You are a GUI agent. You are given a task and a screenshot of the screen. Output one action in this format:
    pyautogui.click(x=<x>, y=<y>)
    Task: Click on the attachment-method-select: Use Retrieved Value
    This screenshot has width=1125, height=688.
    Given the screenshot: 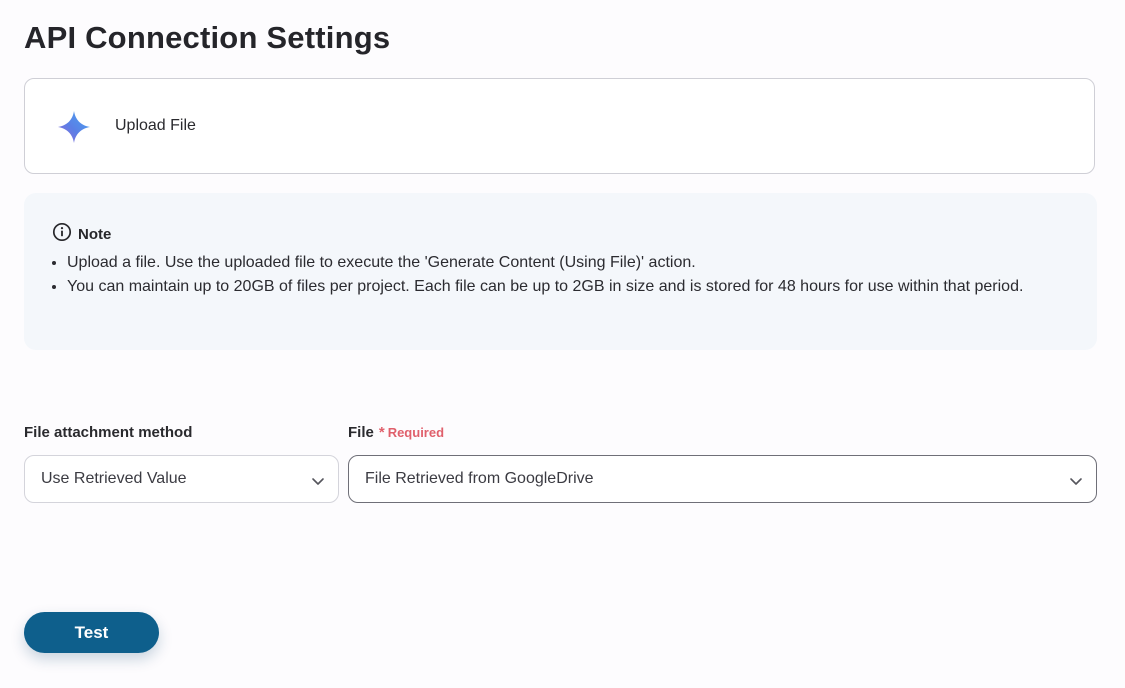 What is the action you would take?
    pyautogui.click(x=181, y=479)
    